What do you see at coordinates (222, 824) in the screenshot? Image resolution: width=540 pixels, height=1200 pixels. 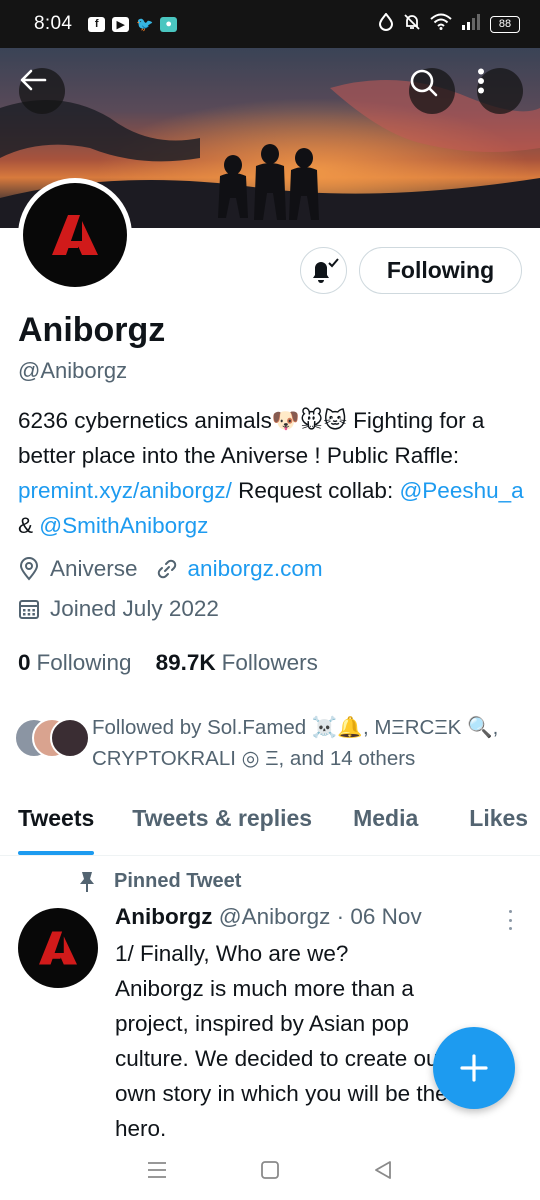 I see `tab-tweets-and-replies: Tweets & replies` at bounding box center [222, 824].